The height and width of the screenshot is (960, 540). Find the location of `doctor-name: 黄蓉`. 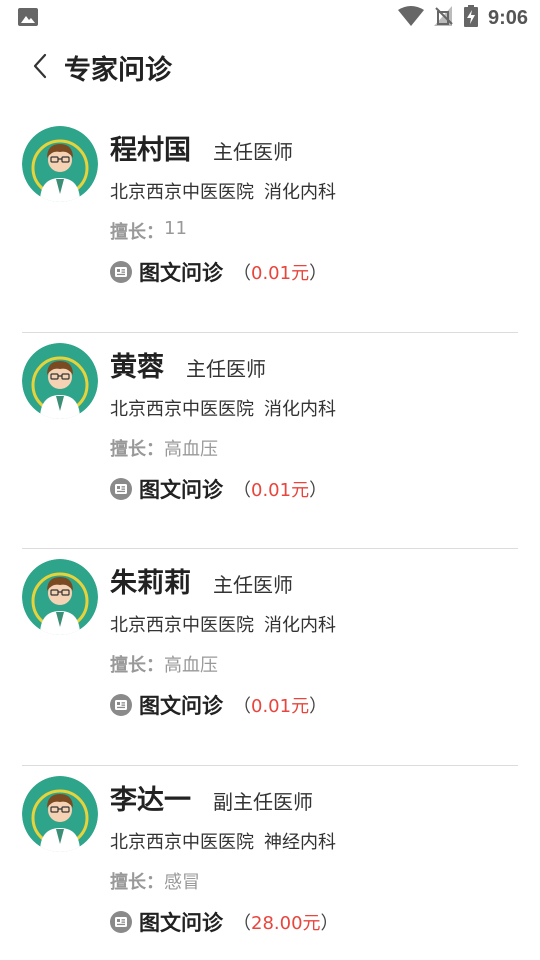

doctor-name: 黄蓉 is located at coordinates (137, 367).